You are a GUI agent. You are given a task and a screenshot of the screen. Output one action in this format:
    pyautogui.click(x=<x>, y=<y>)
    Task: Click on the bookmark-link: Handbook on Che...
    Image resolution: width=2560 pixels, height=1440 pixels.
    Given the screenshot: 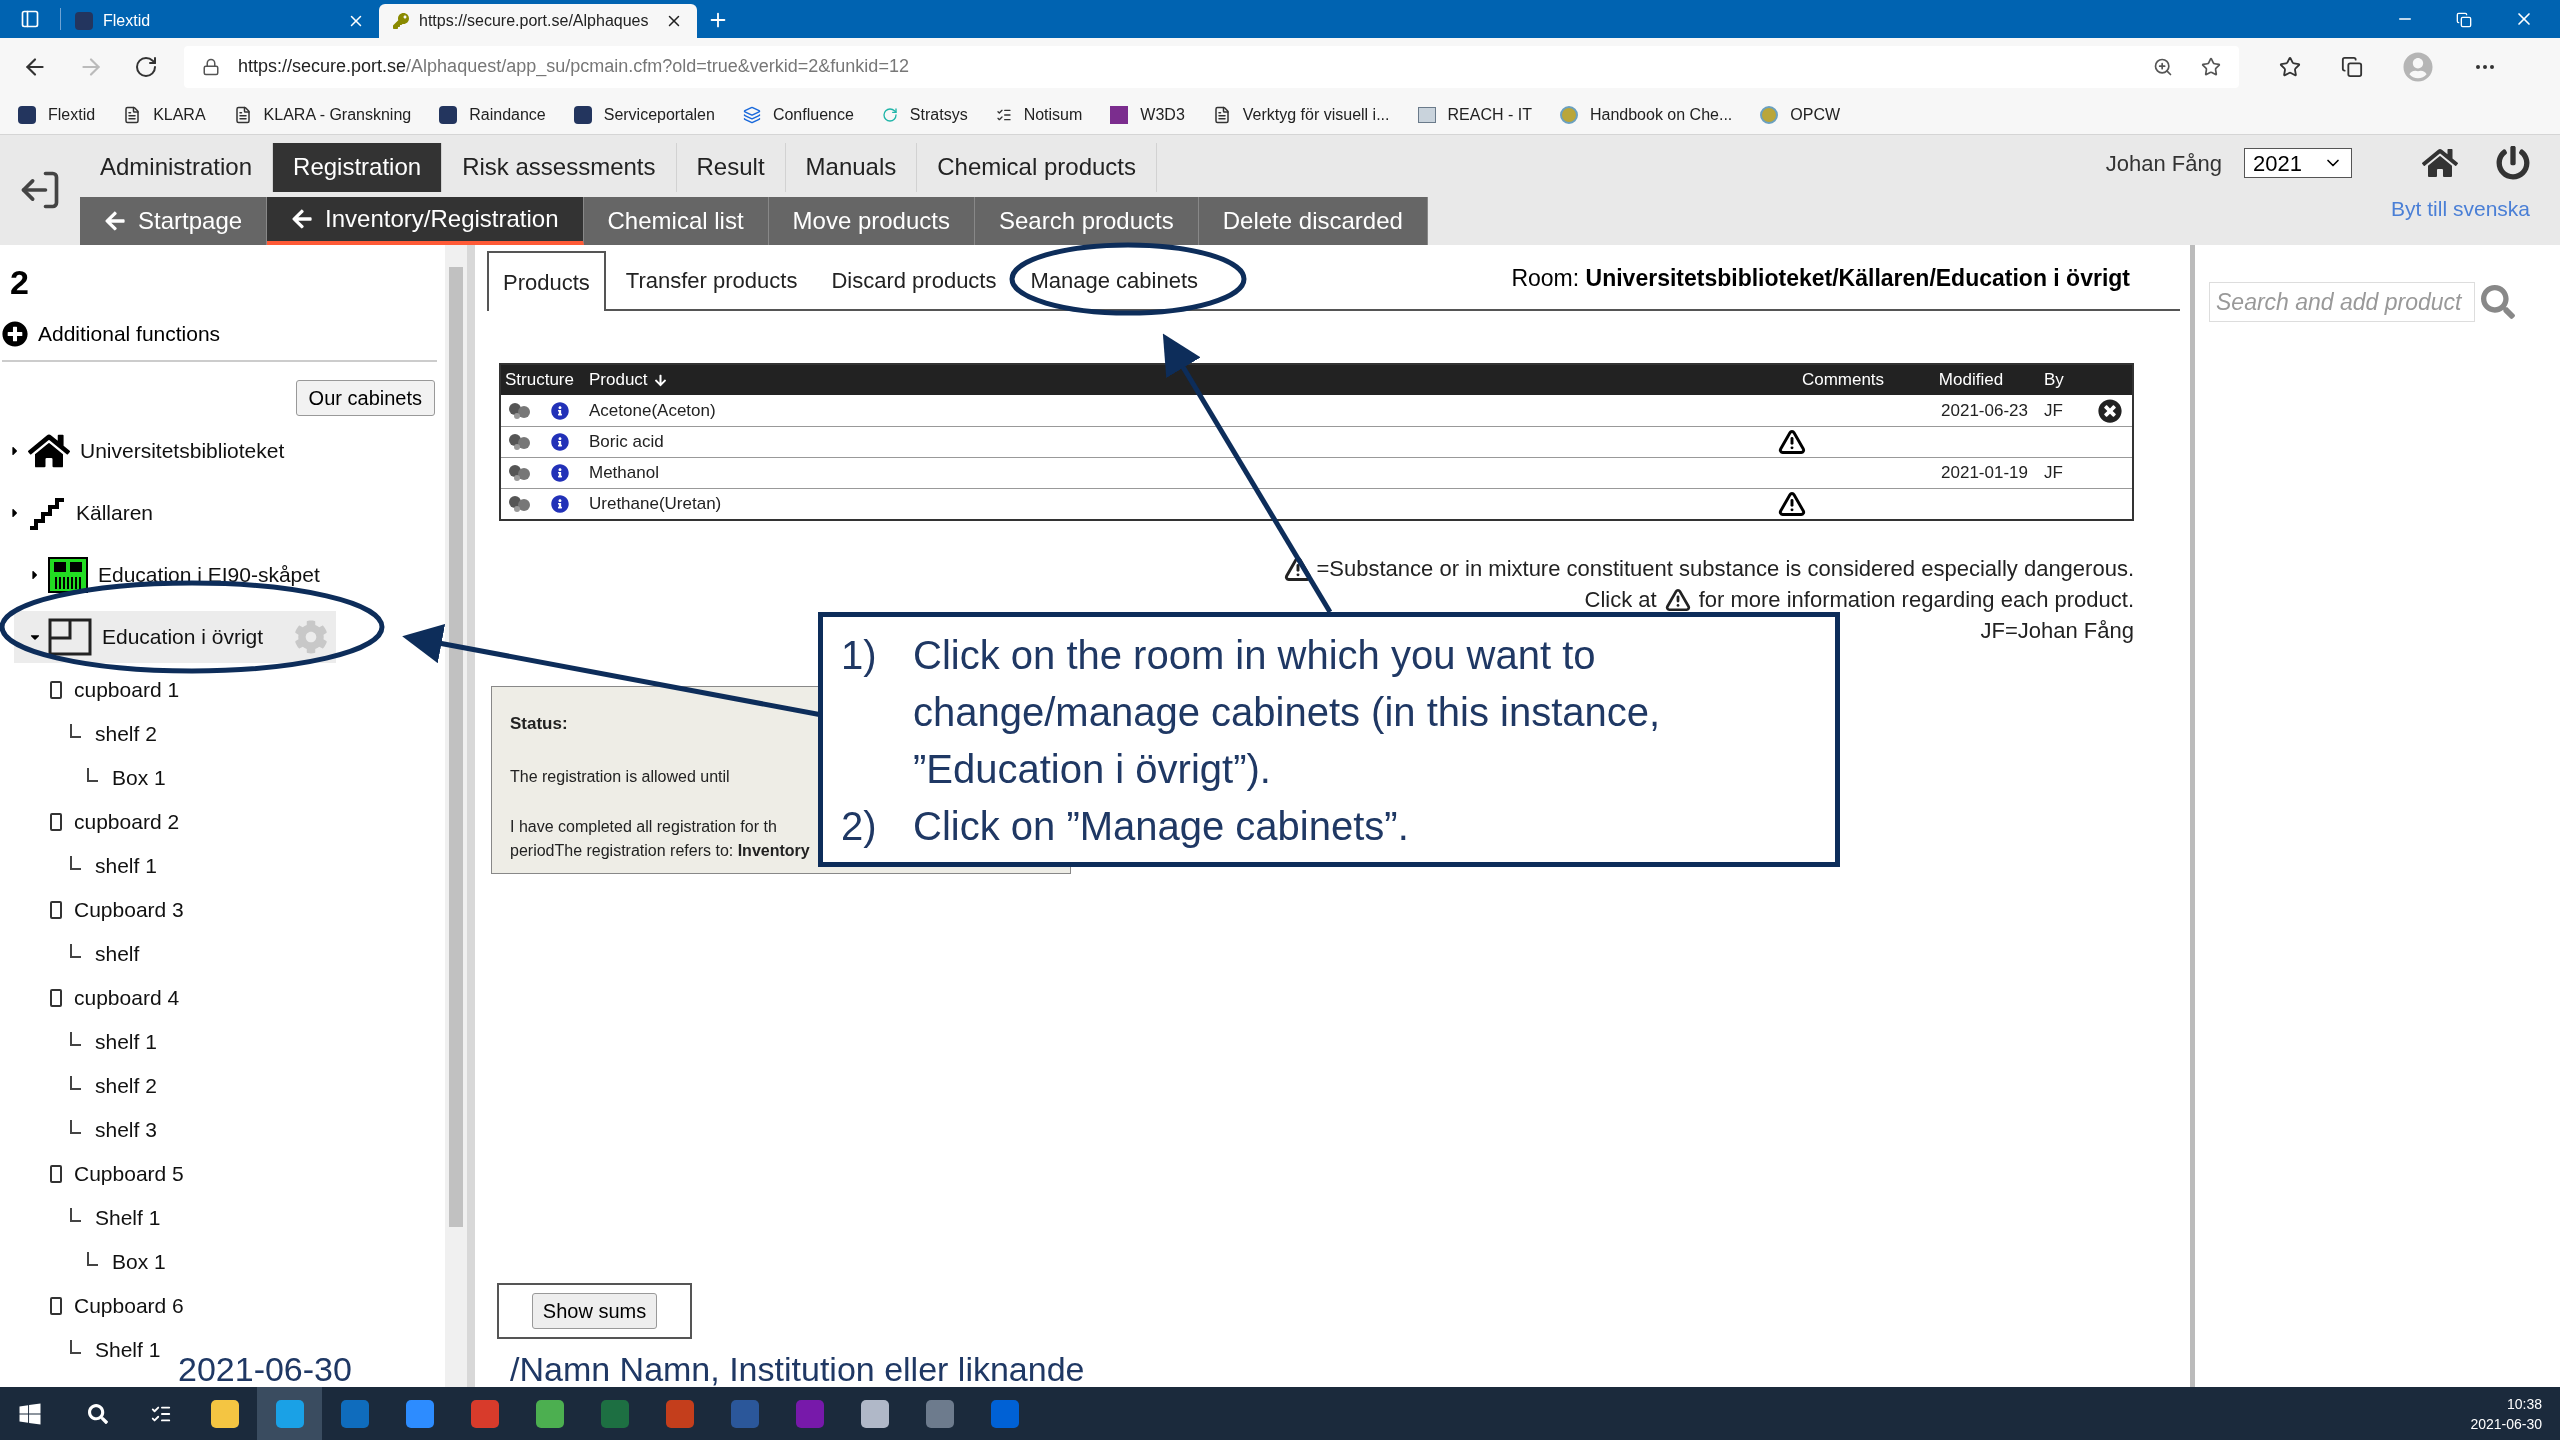 What is the action you would take?
    pyautogui.click(x=1646, y=114)
    